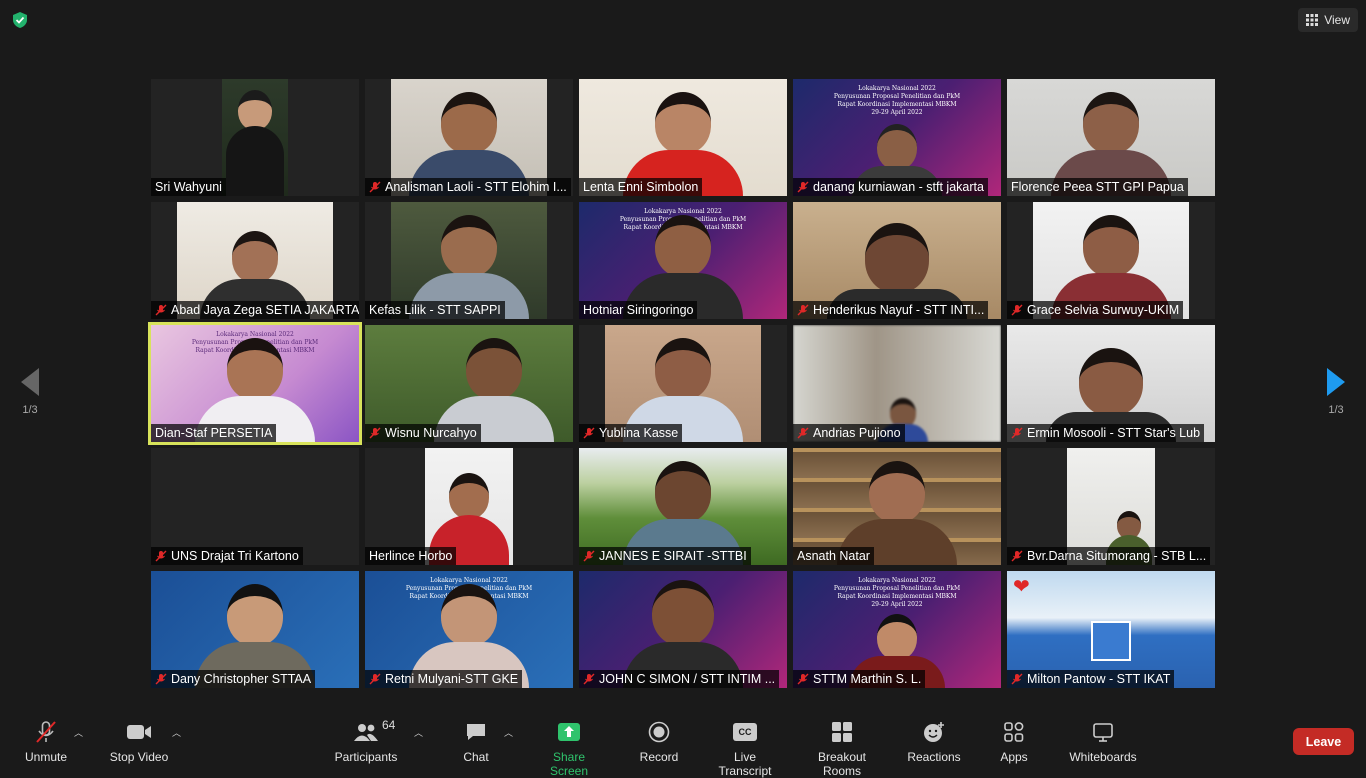  What do you see at coordinates (1091, 679) in the screenshot?
I see `participant-name: Milton Pantow - STT IKAT` at bounding box center [1091, 679].